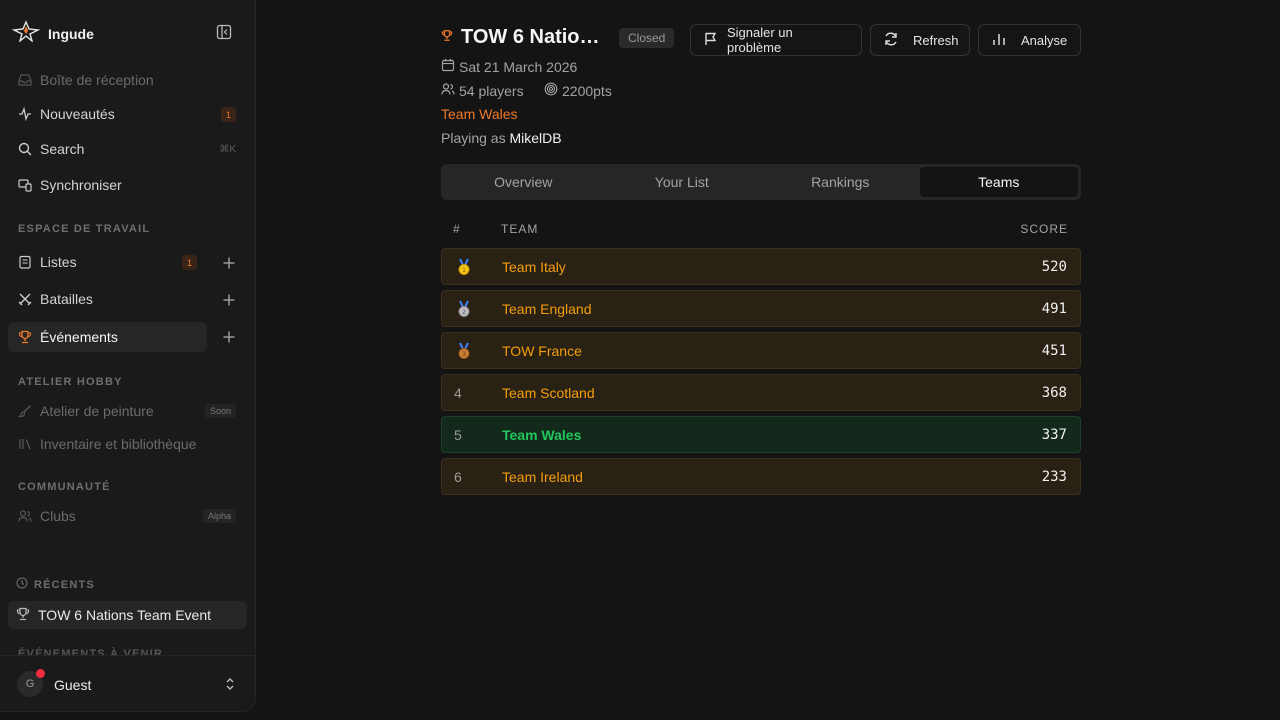 Image resolution: width=1280 pixels, height=720 pixels. I want to click on recents-header: RÉCENTS, so click(55, 585).